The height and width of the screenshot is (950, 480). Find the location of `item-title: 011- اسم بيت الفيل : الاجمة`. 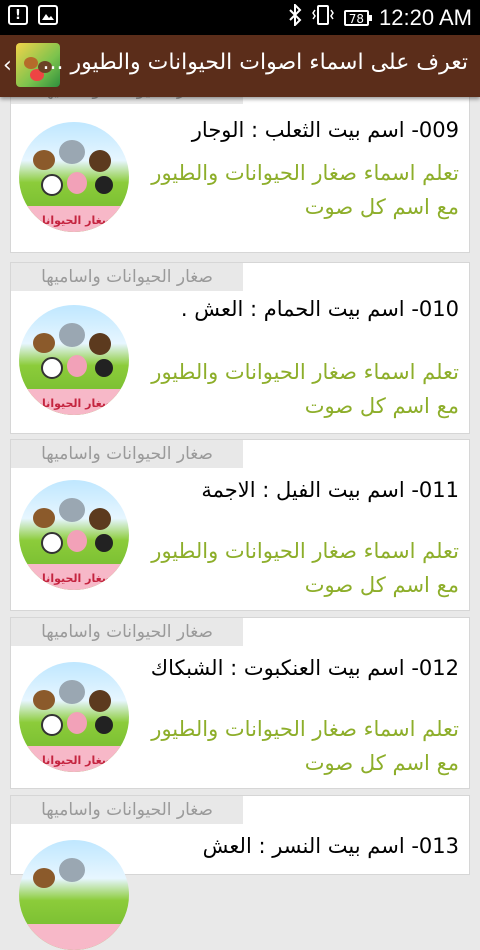

item-title: 011- اسم بيت الفيل : الاجمة is located at coordinates (330, 490).